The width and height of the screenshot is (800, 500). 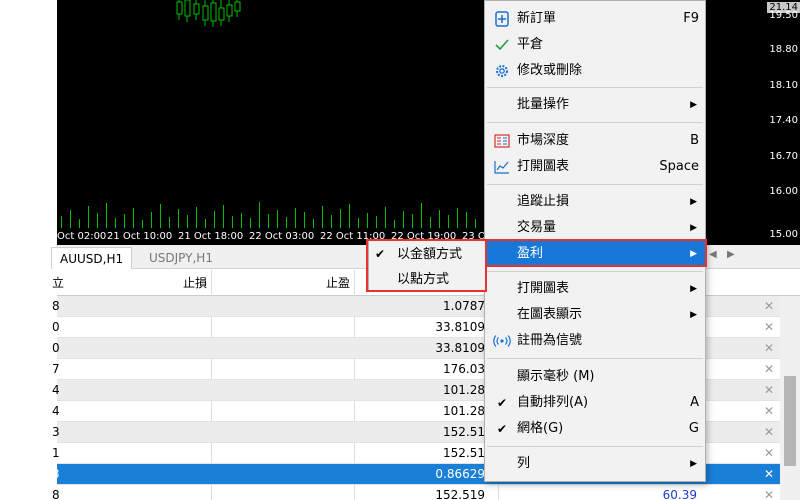 What do you see at coordinates (283, 283) in the screenshot?
I see `column-header-take-profit: 止盈` at bounding box center [283, 283].